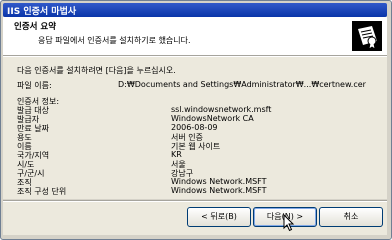 The width and height of the screenshot is (392, 240). Describe the element at coordinates (34, 85) in the screenshot. I see `file-name-label: 파일 이름:` at that location.